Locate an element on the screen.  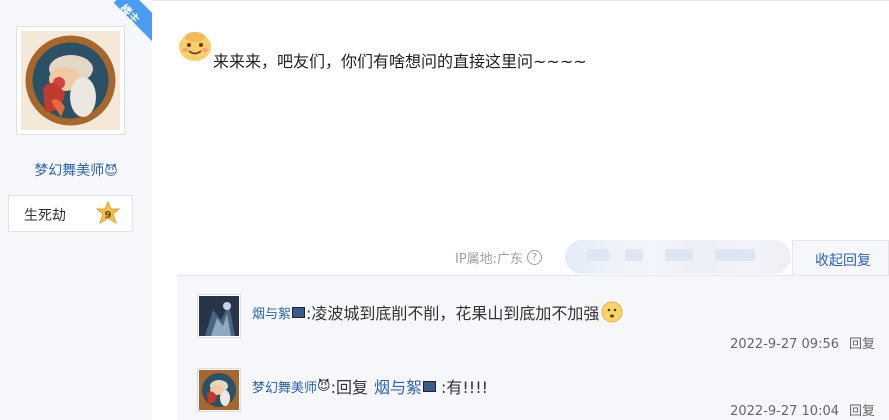
collapse-replies-button: 收起回复 is located at coordinates (843, 260).